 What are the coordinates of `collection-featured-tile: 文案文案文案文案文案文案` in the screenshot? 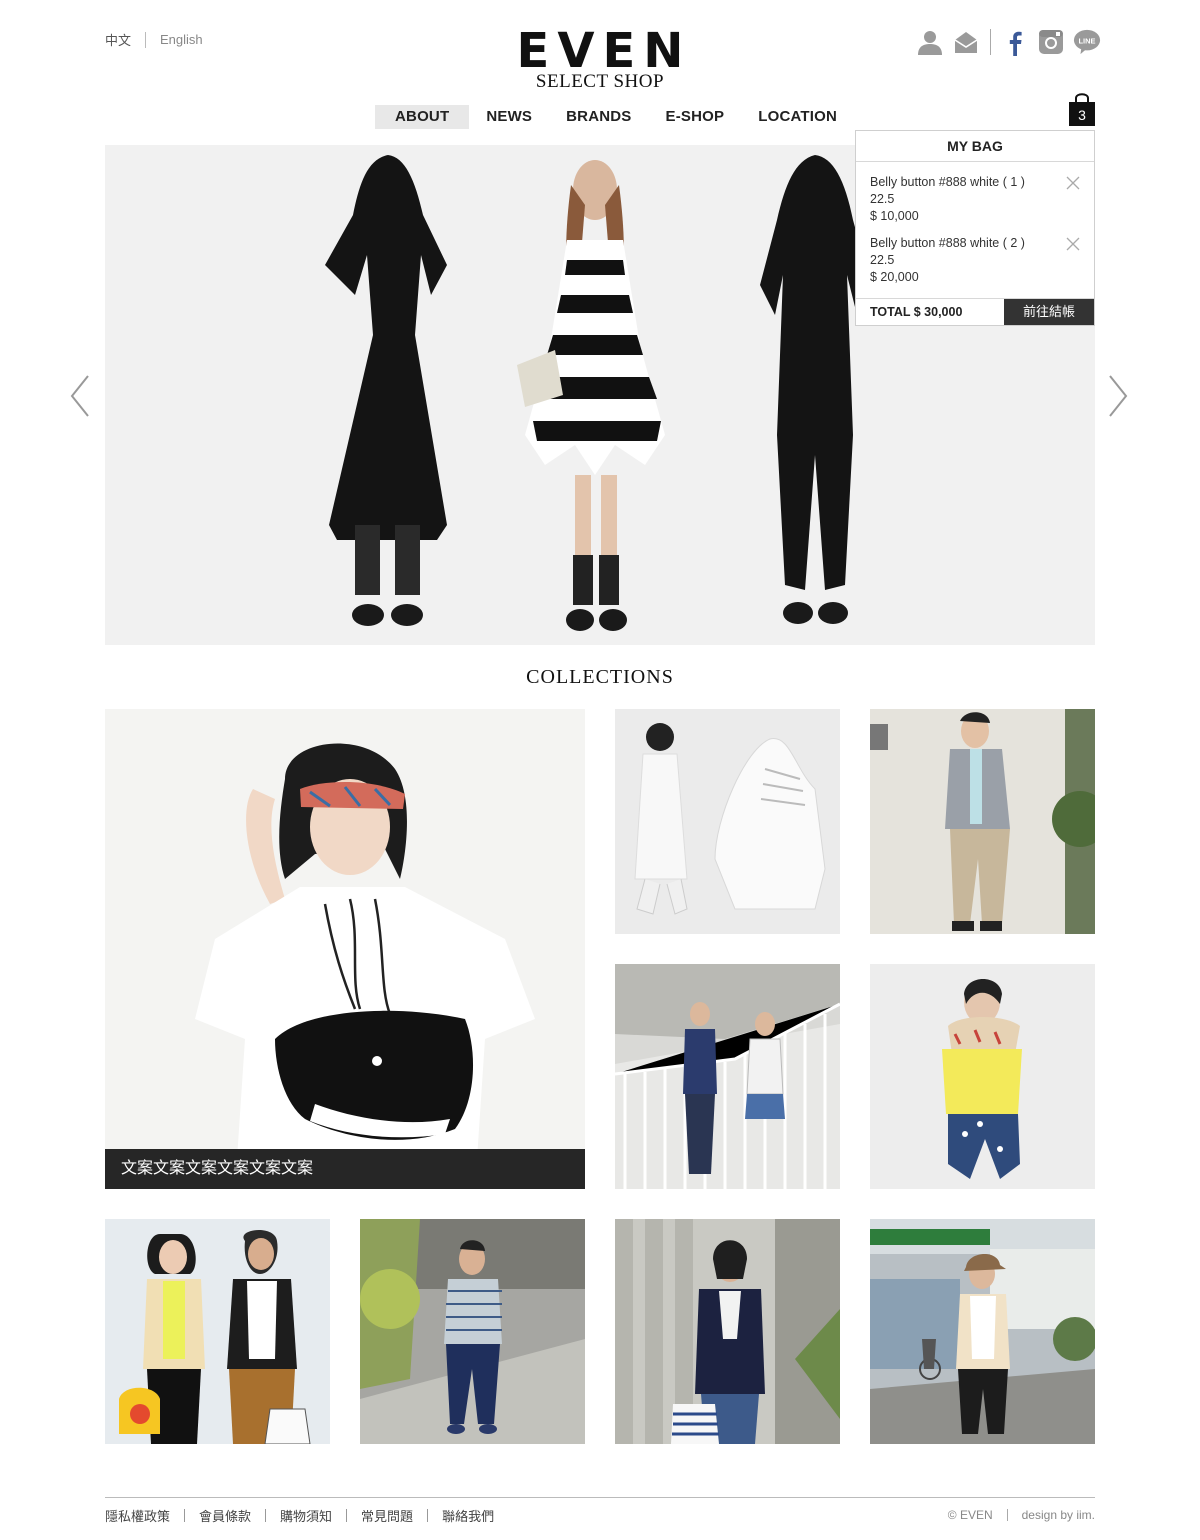 It's located at (345, 949).